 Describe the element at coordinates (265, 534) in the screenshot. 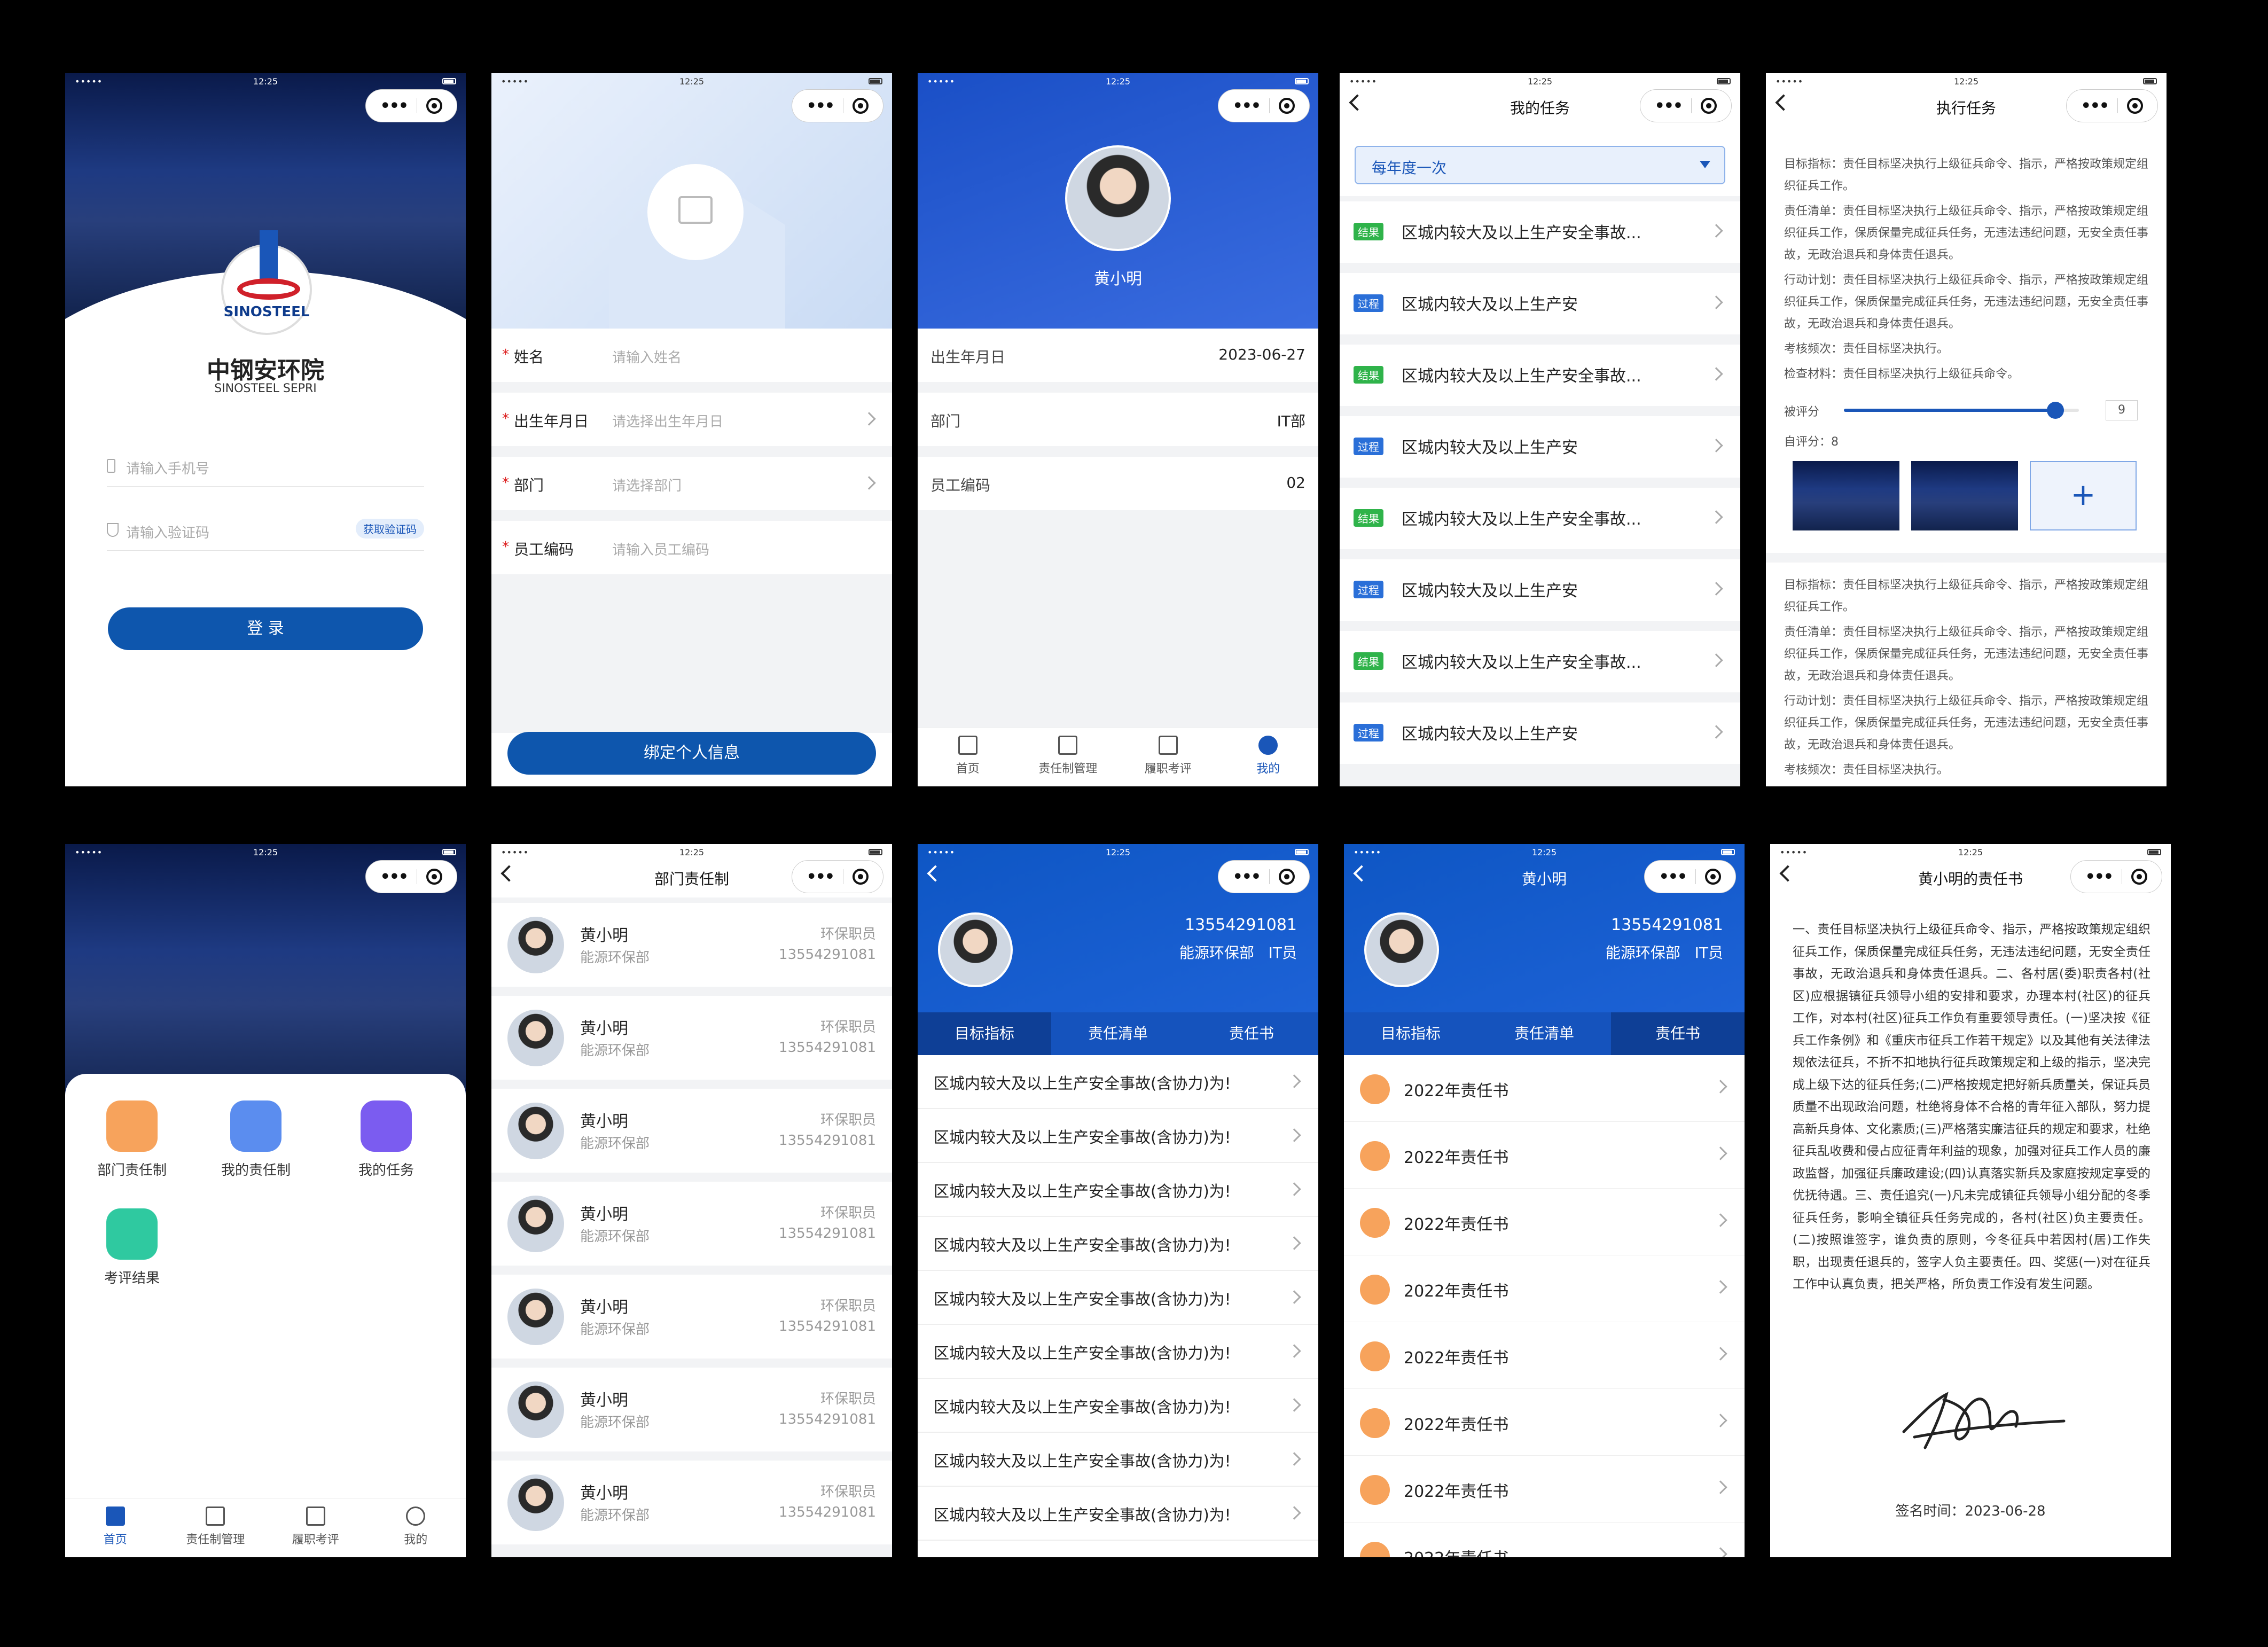

I see `code-field: 请输入验证码 获取验证码` at that location.